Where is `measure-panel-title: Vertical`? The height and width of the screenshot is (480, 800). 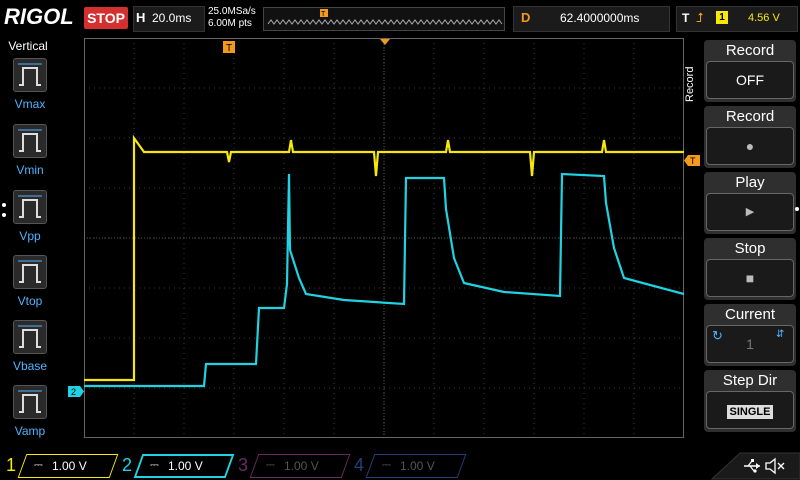
measure-panel-title: Vertical is located at coordinates (28, 46).